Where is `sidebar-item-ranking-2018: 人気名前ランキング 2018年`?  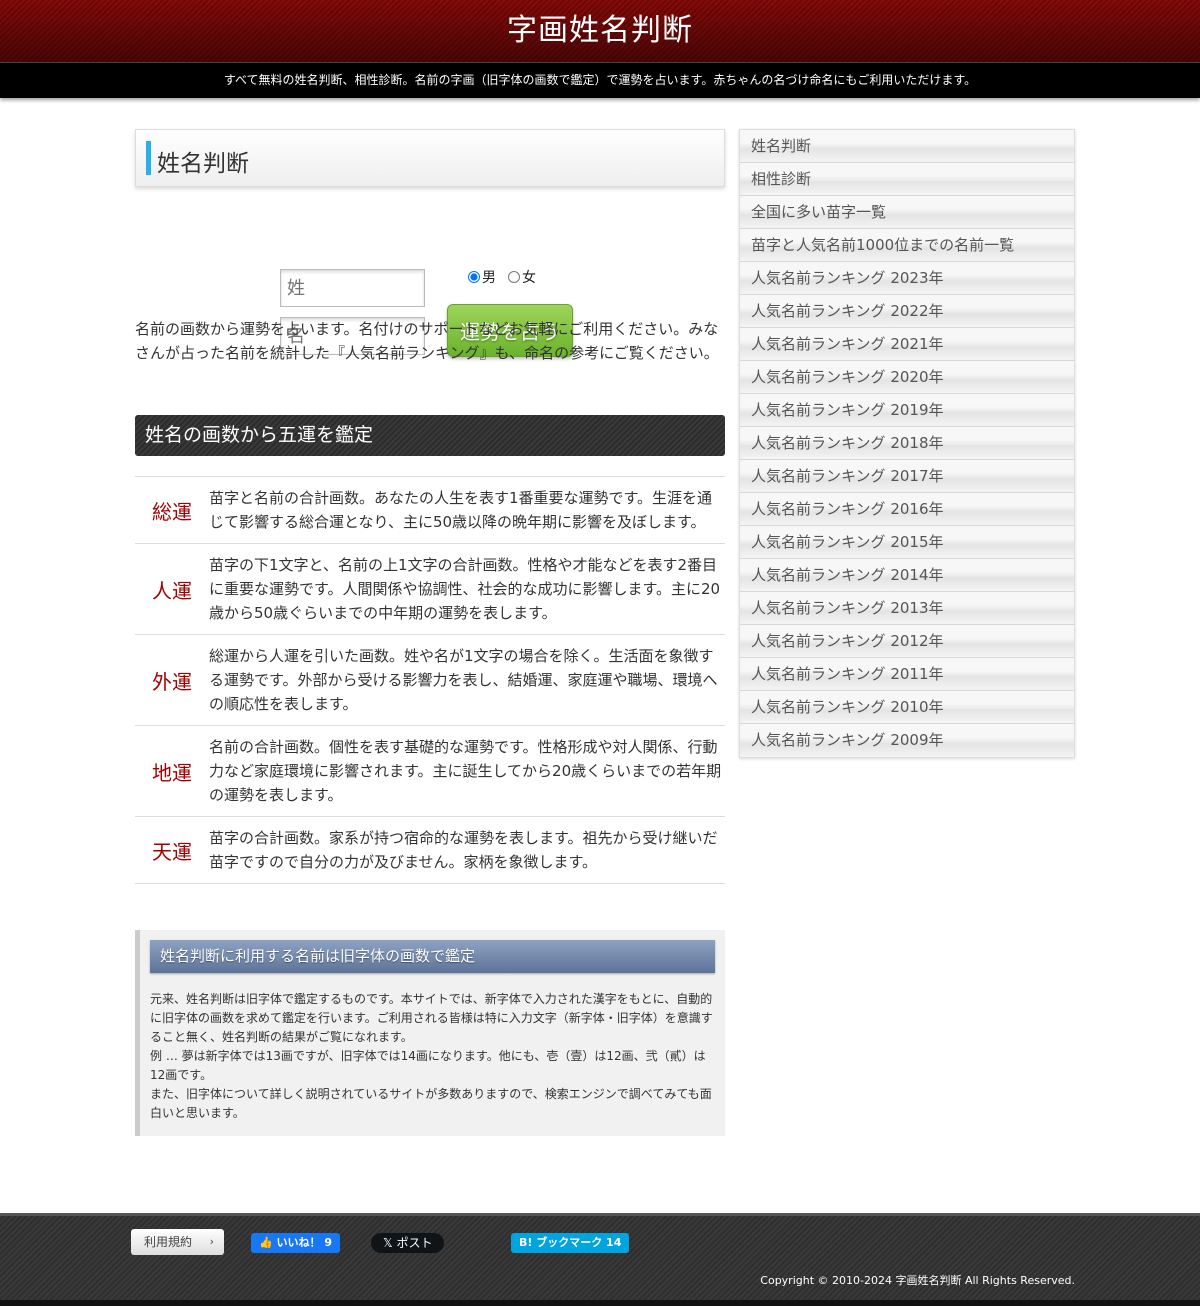 sidebar-item-ranking-2018: 人気名前ランキング 2018年 is located at coordinates (907, 443).